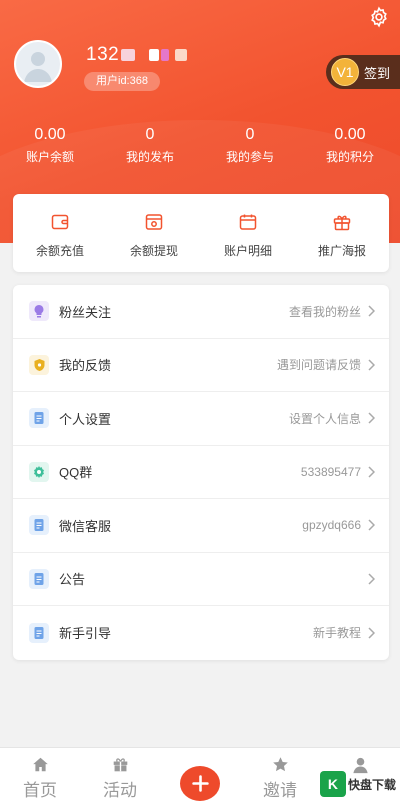 The width and height of the screenshot is (400, 801). What do you see at coordinates (332, 784) in the screenshot?
I see `watermark-mark: K` at bounding box center [332, 784].